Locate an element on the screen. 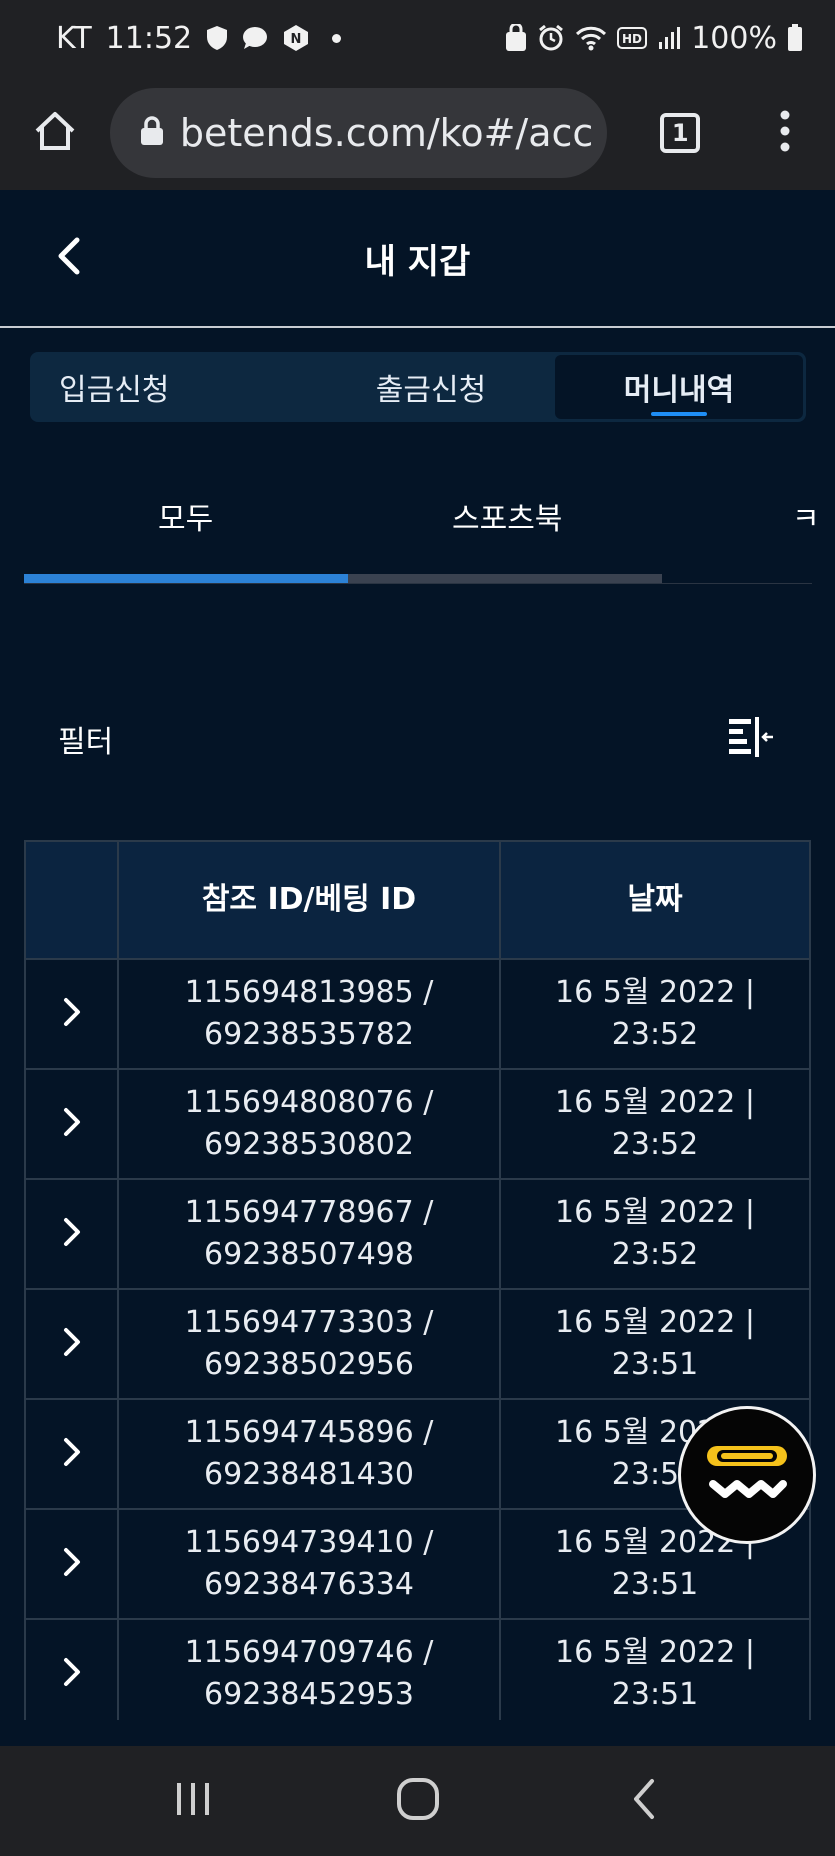 Image resolution: width=835 pixels, height=1856 pixels. column-header-ref: 참조 ID/베팅 ID is located at coordinates (309, 899).